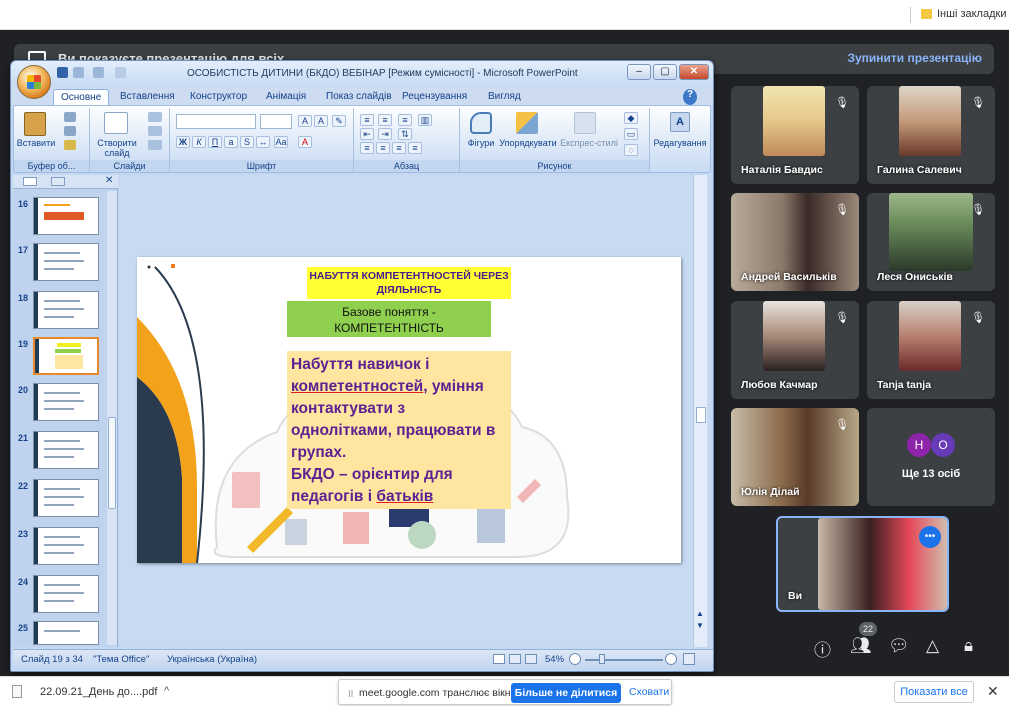  What do you see at coordinates (120, 72) in the screenshot?
I see `quick-access-icon` at bounding box center [120, 72].